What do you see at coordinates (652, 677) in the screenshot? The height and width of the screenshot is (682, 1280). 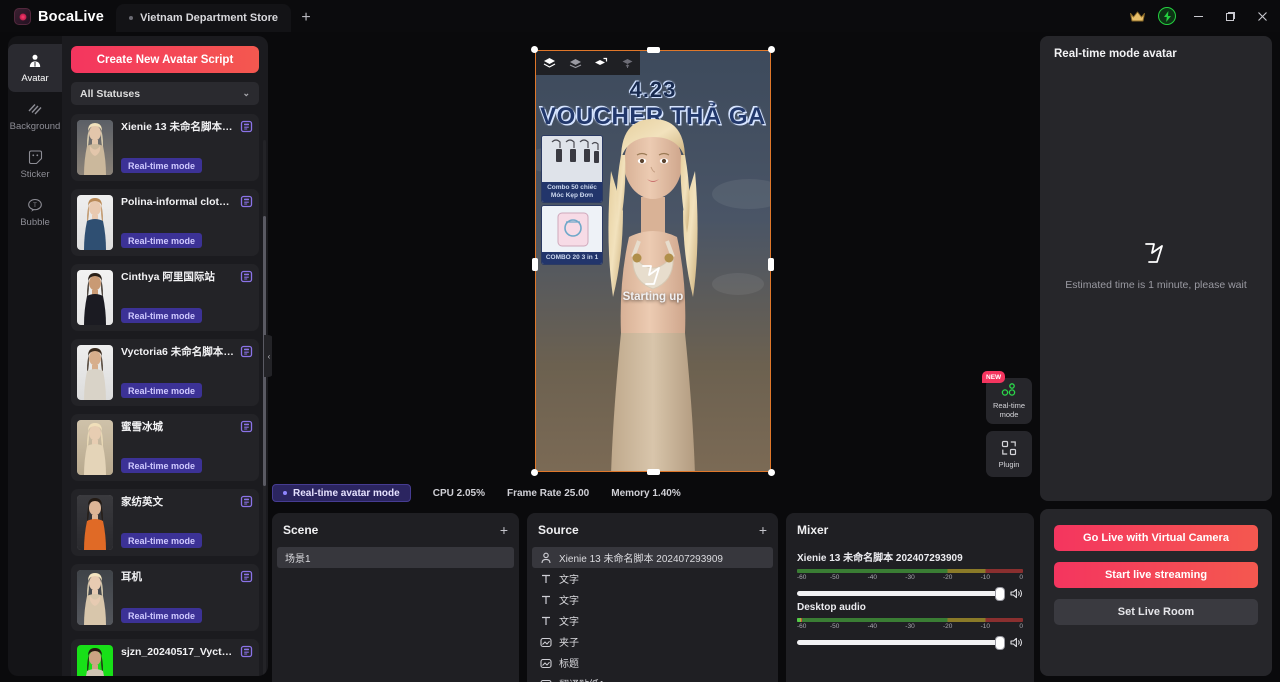 I see `source-list-item: 翻译贴纸1` at bounding box center [652, 677].